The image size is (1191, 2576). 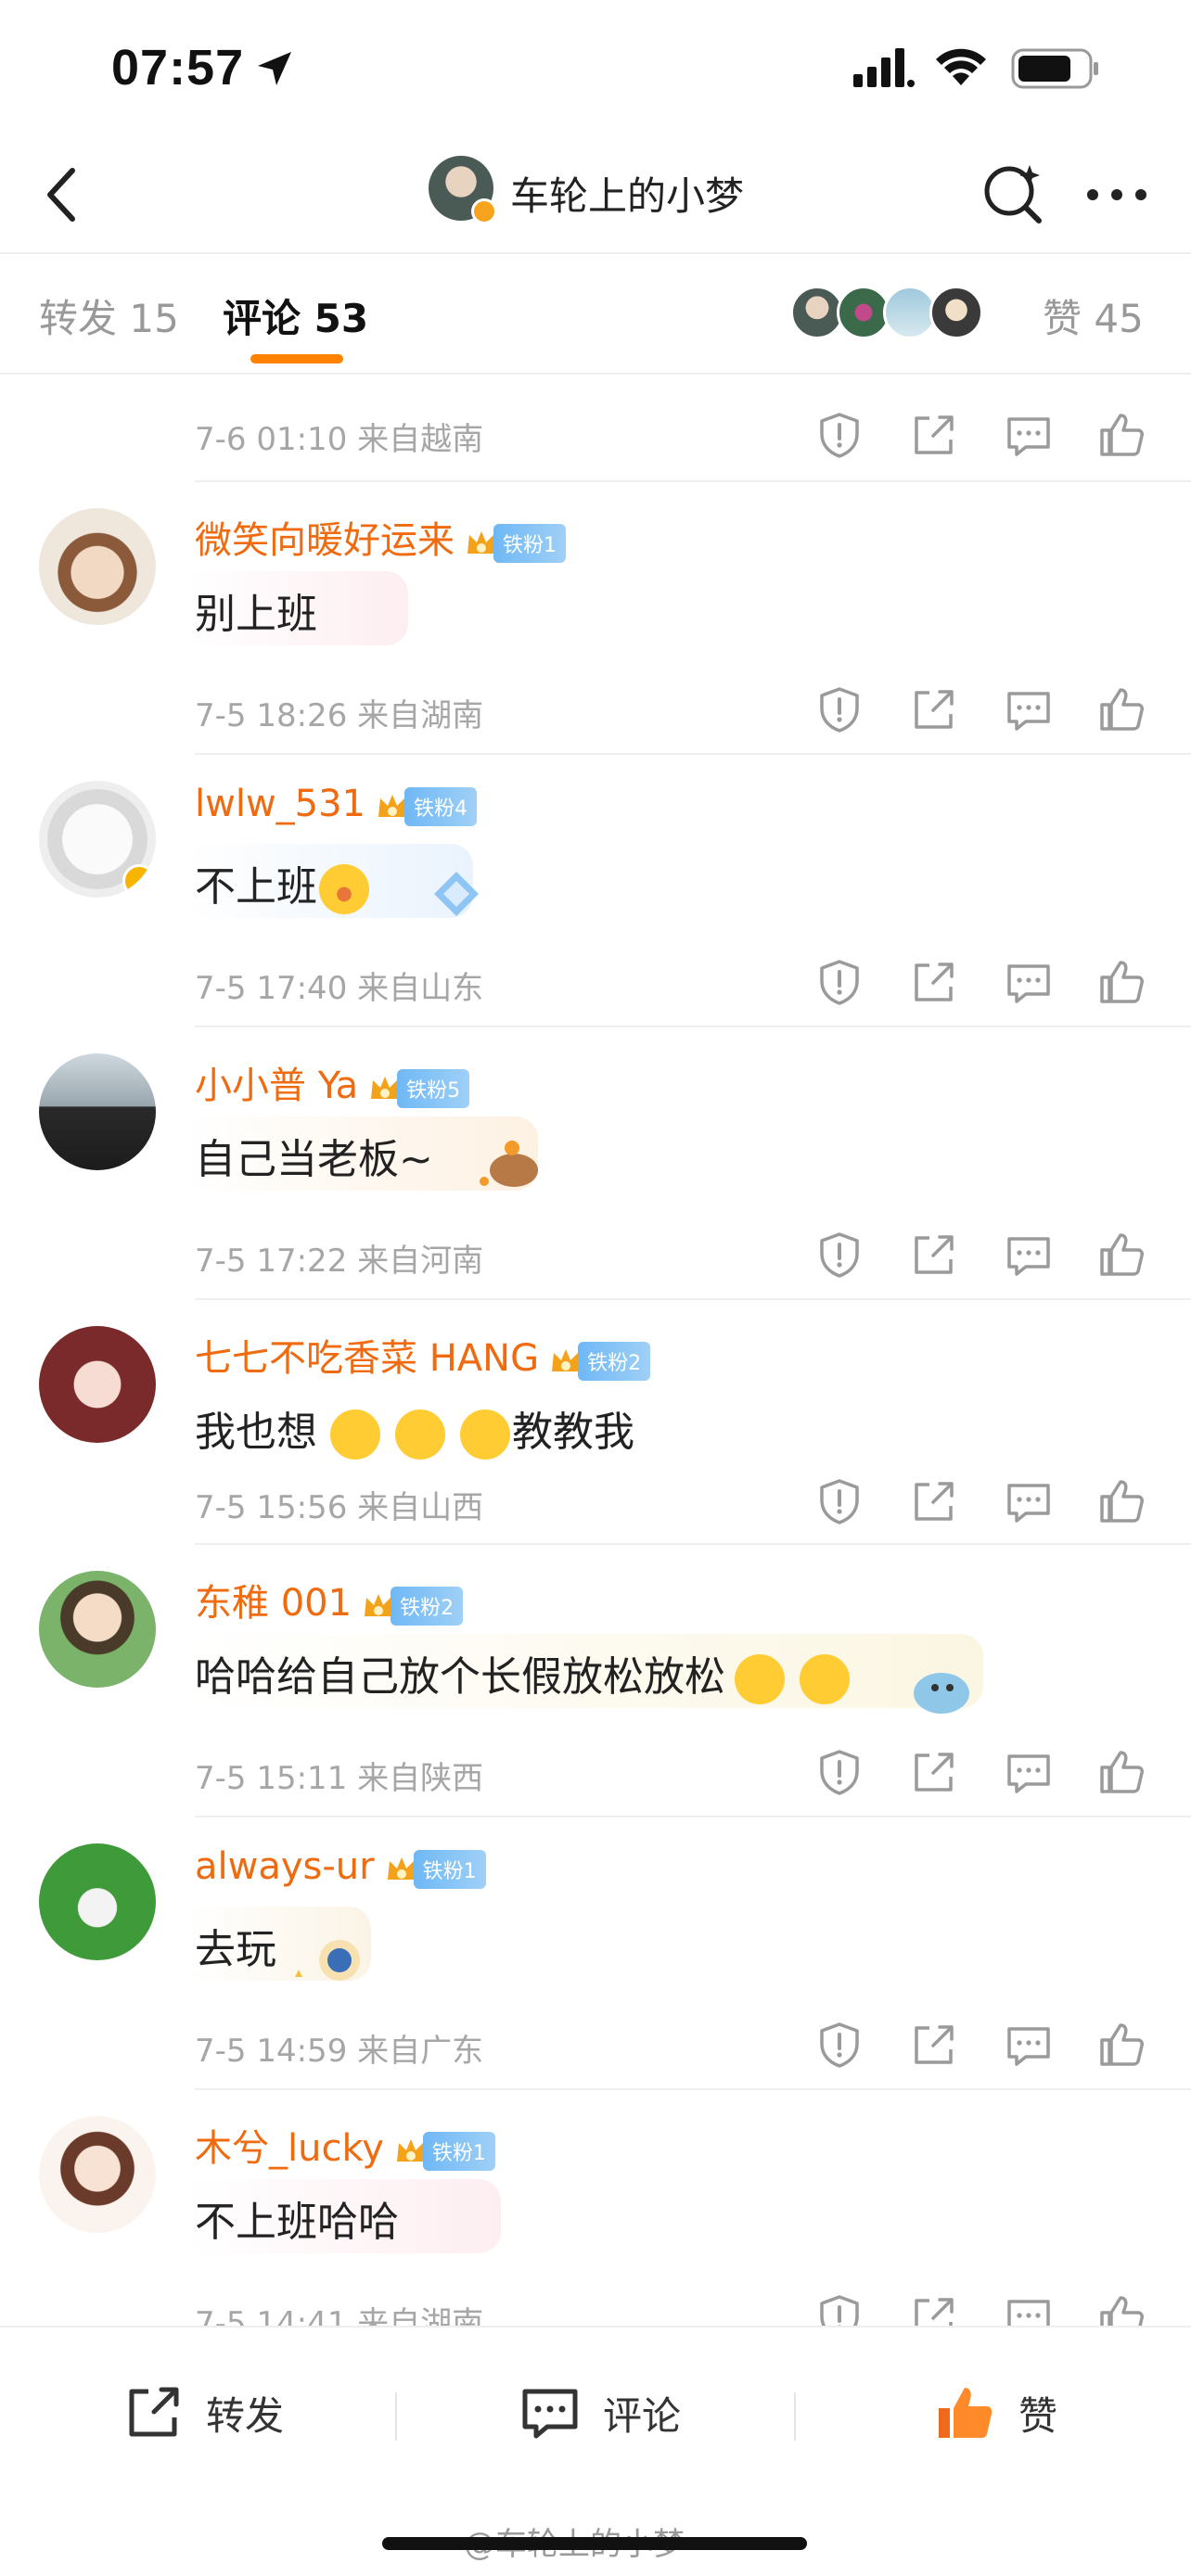 What do you see at coordinates (289, 2149) in the screenshot?
I see `commenter-name-text: 木兮_lucky` at bounding box center [289, 2149].